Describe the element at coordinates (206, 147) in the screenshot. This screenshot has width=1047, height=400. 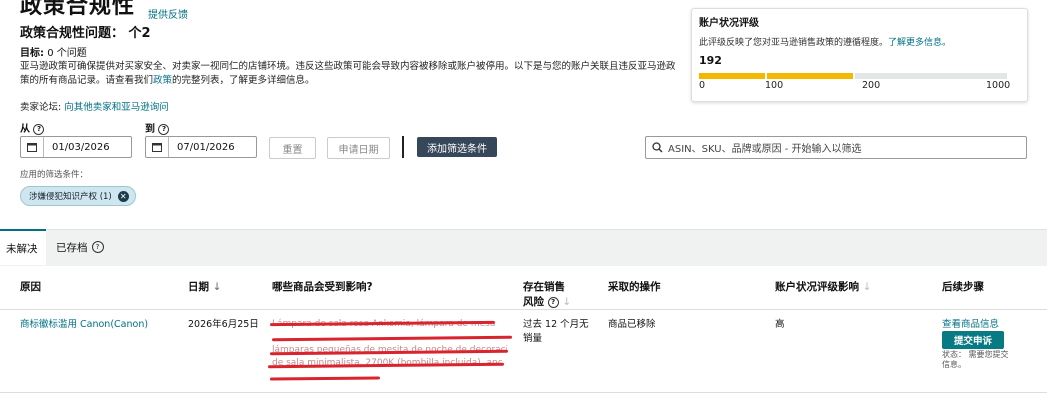
I see `to-date-value: 07/01/2026` at that location.